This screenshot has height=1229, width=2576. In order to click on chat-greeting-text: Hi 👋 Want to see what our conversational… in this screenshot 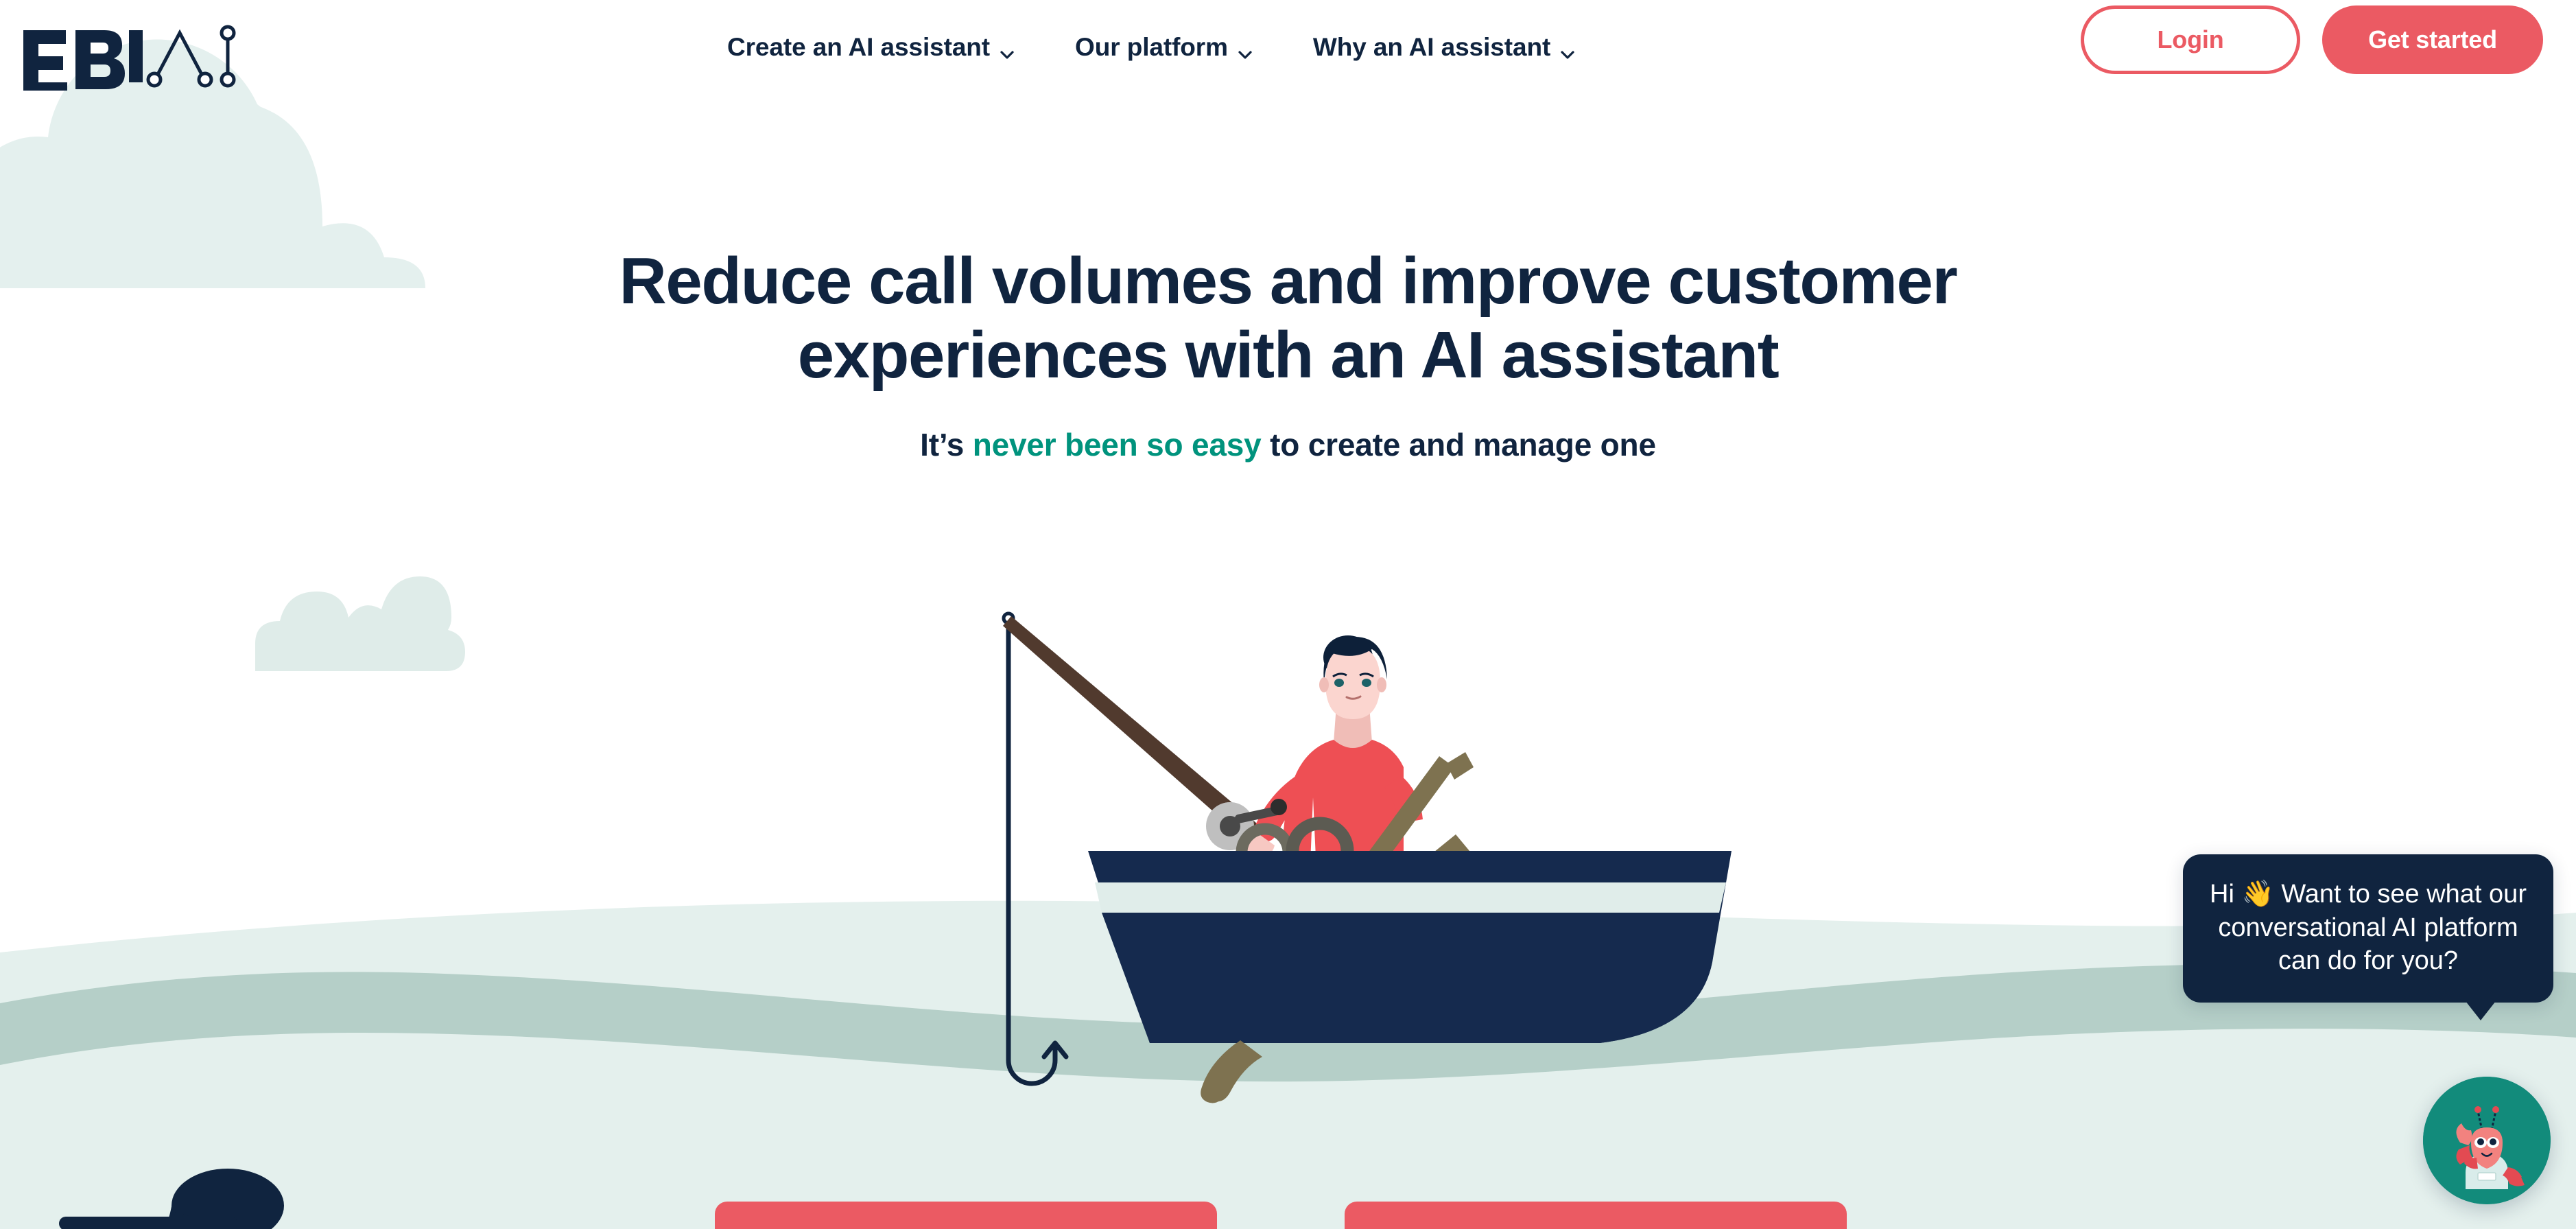, I will do `click(2368, 928)`.